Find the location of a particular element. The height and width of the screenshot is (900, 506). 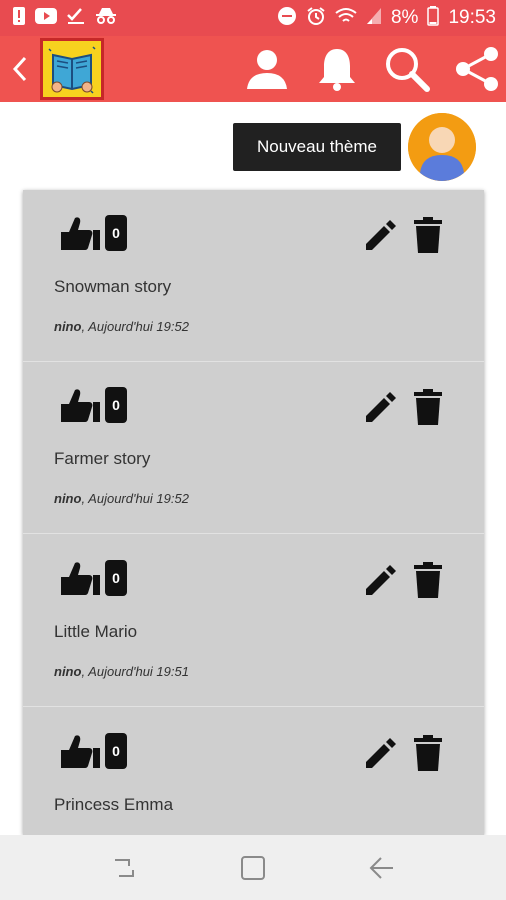

status-bar: 8% 19:53 is located at coordinates (253, 18).